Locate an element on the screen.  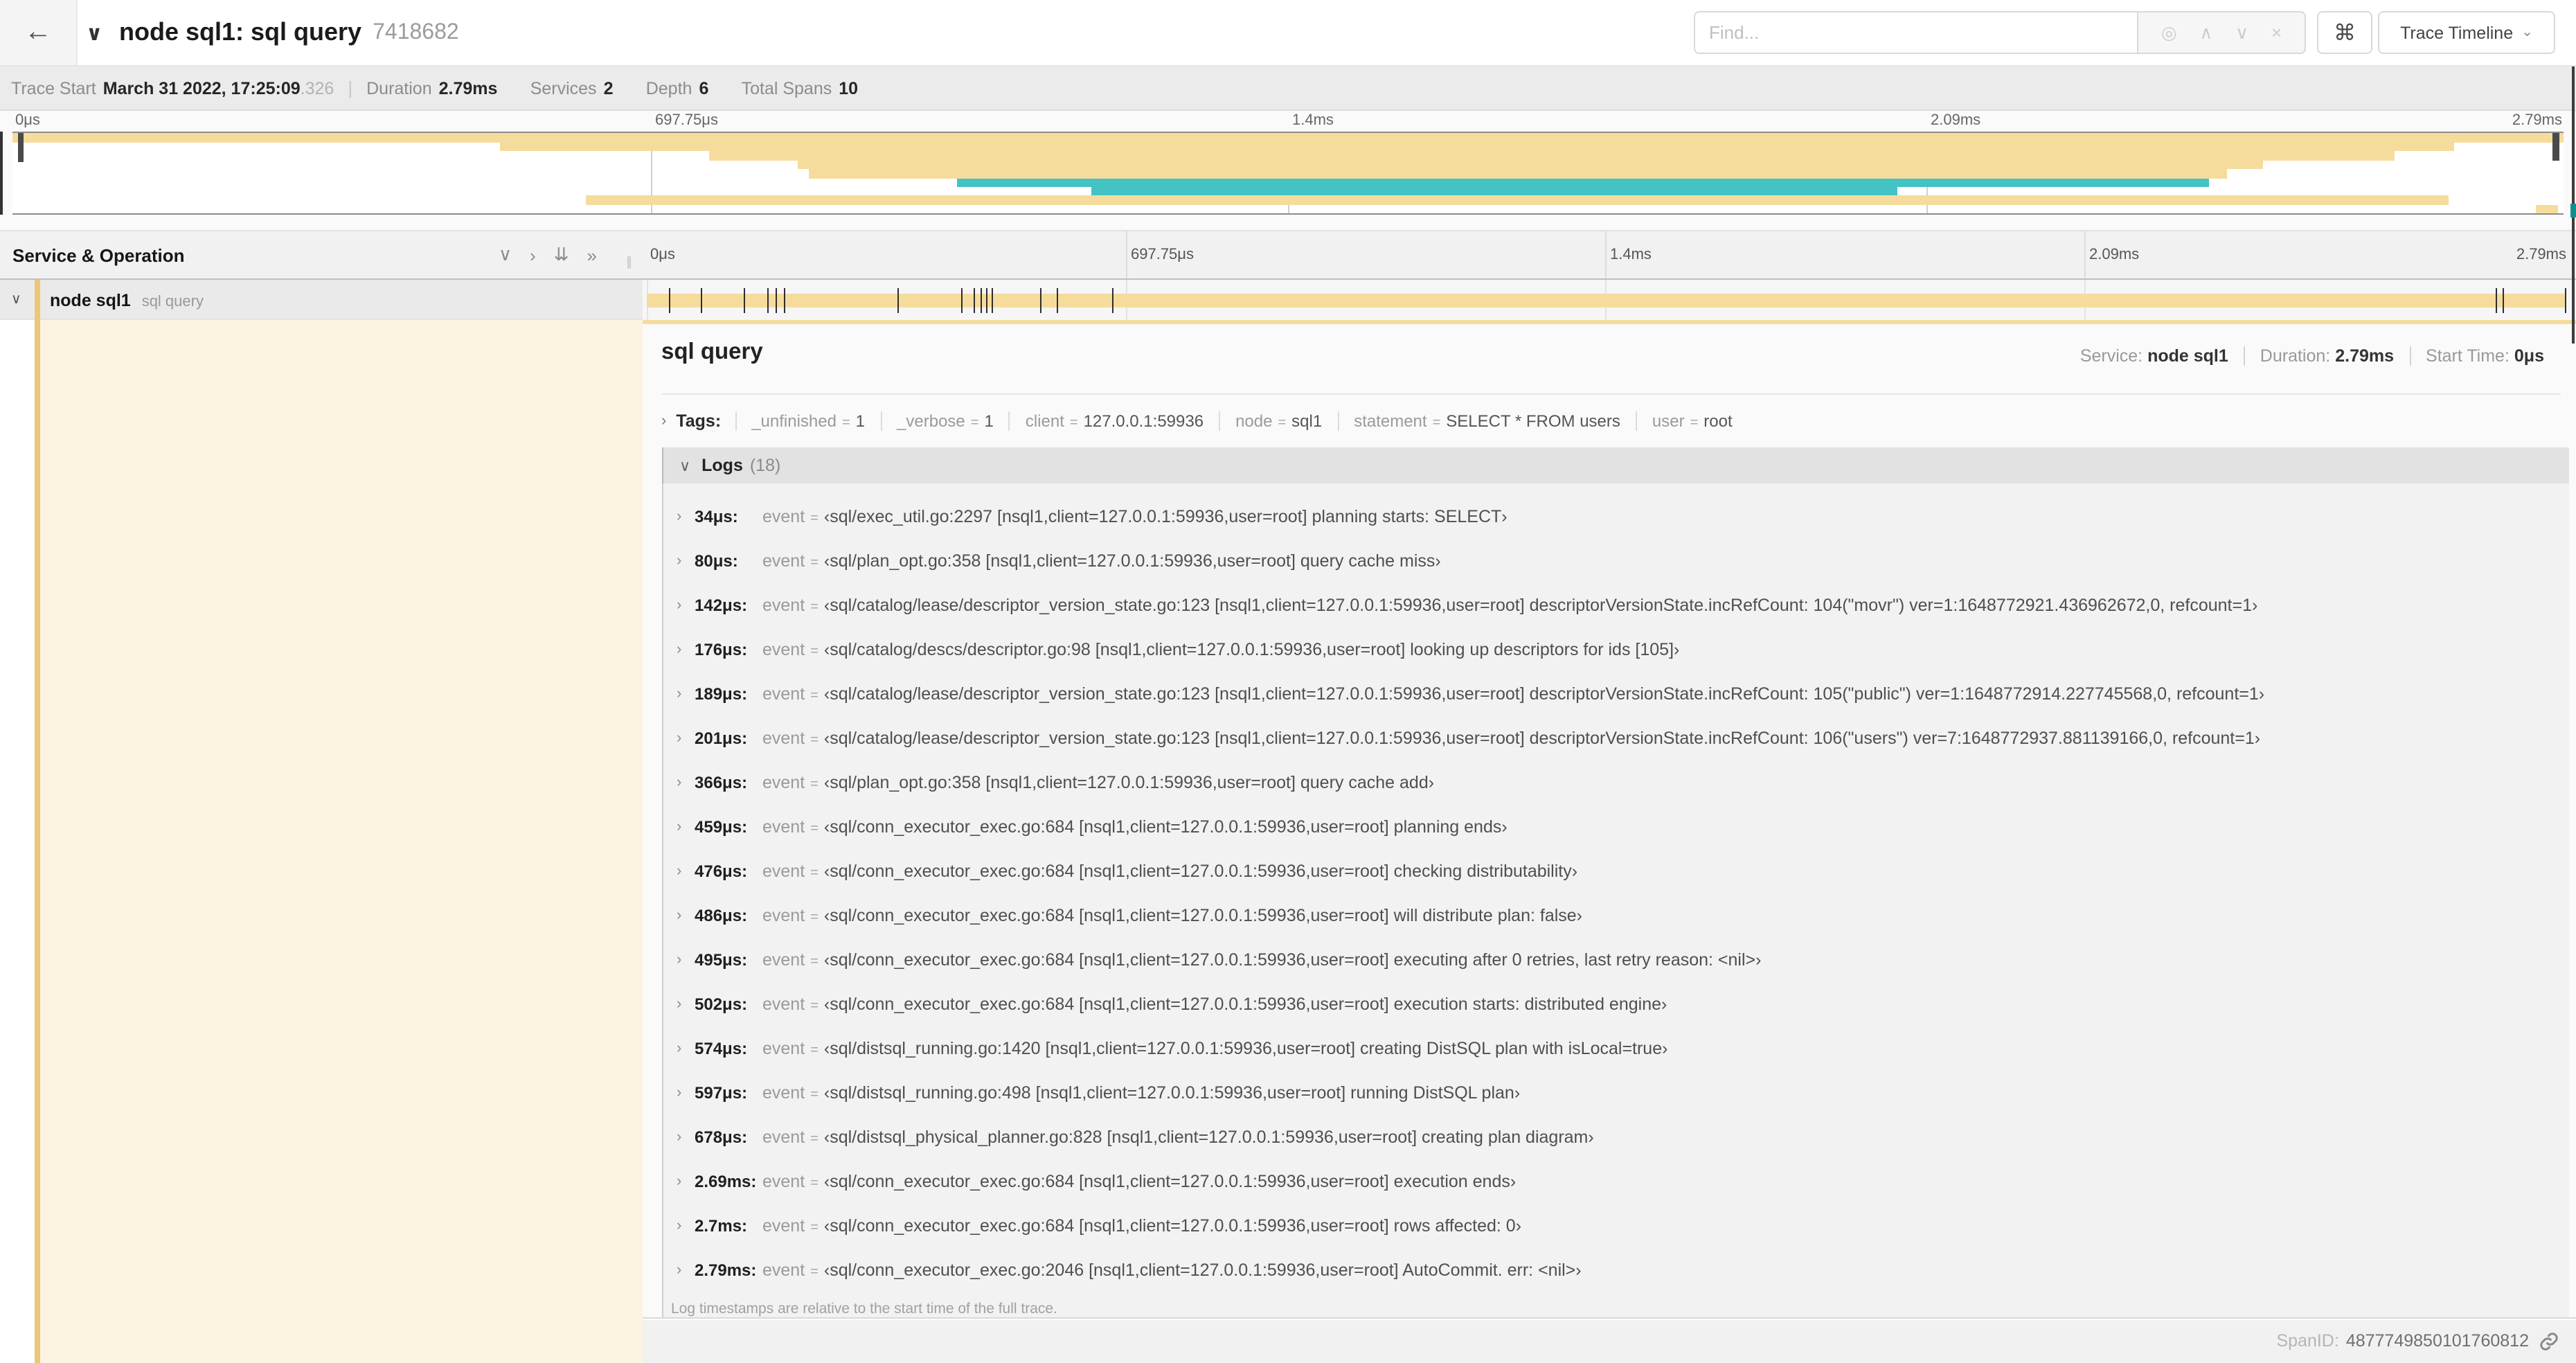
view-selector-label: Trace Timeline is located at coordinates (2457, 33).